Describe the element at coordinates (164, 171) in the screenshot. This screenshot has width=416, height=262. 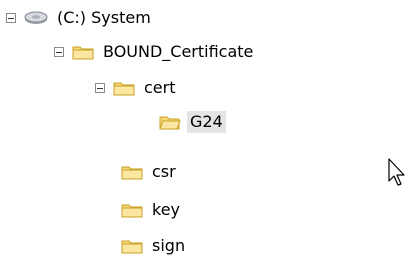
I see `tree-node-label: csr` at that location.